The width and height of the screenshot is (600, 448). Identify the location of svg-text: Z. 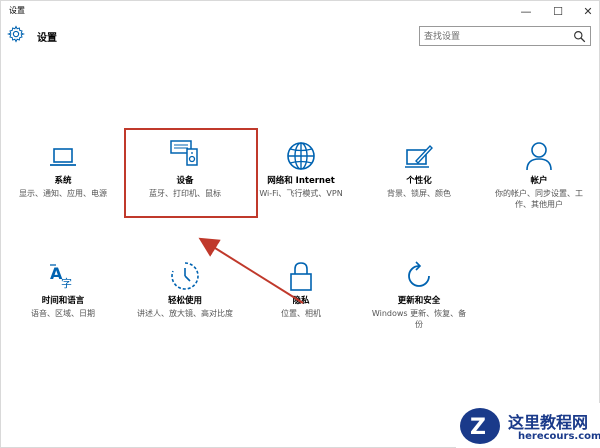
(478, 427).